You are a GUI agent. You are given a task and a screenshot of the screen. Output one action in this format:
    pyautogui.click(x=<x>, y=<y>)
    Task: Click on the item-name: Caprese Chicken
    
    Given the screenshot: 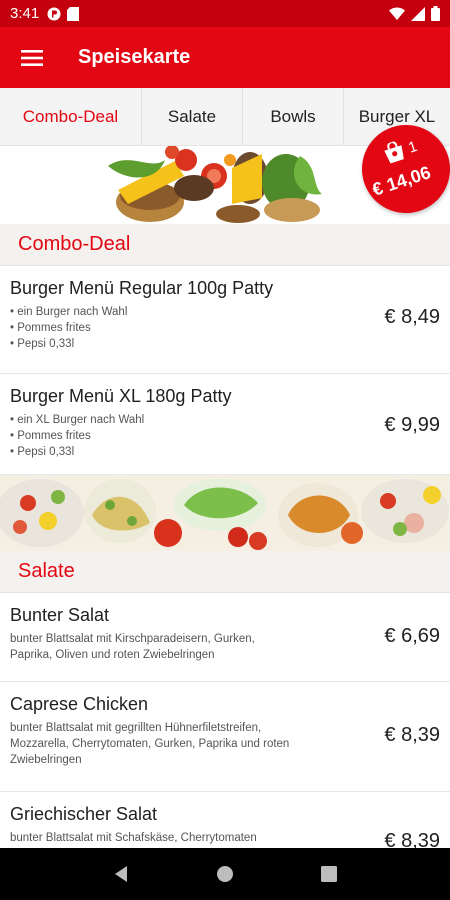 What is the action you would take?
    pyautogui.click(x=79, y=704)
    